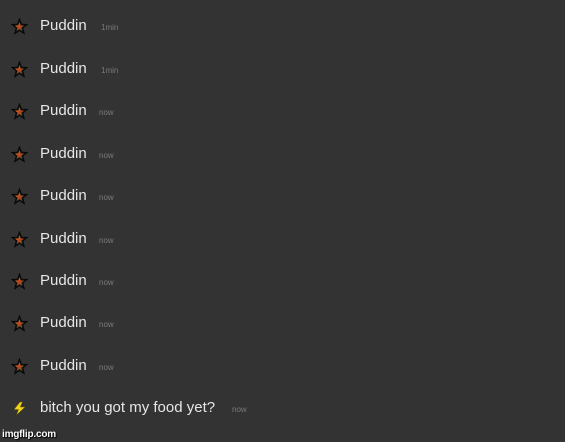 Image resolution: width=565 pixels, height=442 pixels. Describe the element at coordinates (29, 434) in the screenshot. I see `imgflip-watermark: imgflip.com` at that location.